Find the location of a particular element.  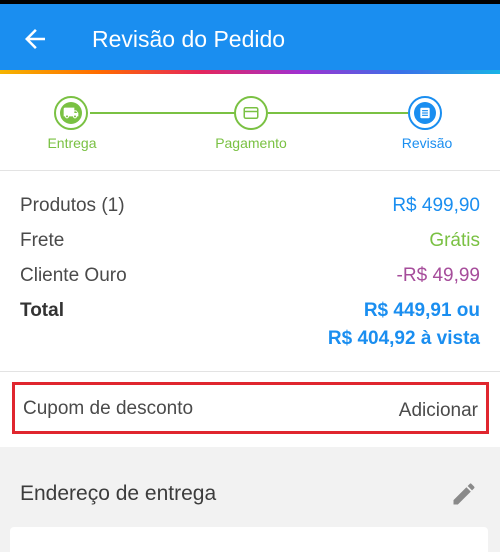

credit-card-icon is located at coordinates (251, 113).